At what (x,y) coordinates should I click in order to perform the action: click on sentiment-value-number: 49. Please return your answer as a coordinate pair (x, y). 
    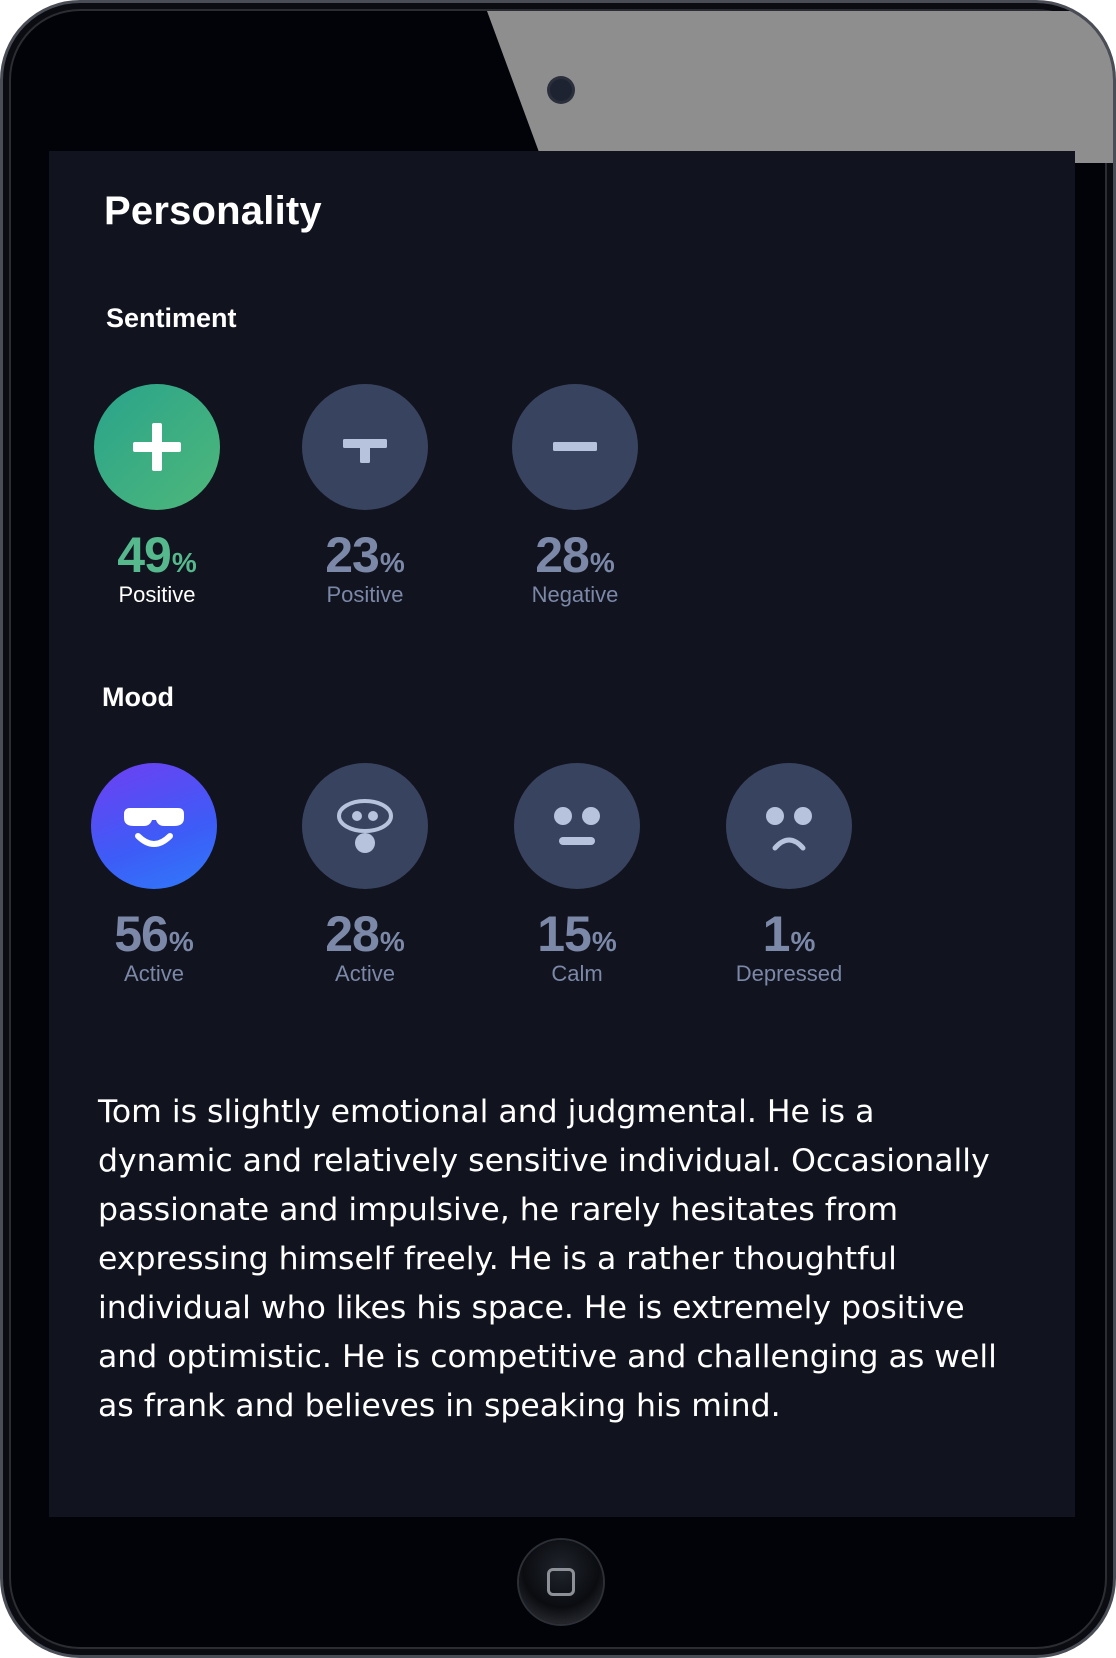
    Looking at the image, I should click on (144, 555).